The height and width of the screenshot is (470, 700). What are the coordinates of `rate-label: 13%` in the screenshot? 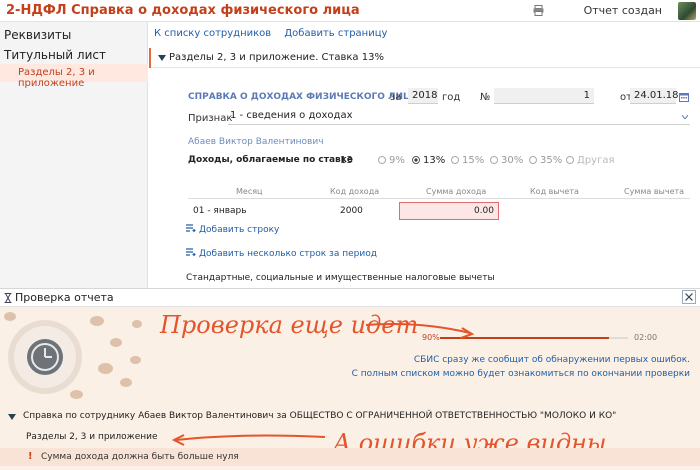 It's located at (434, 160).